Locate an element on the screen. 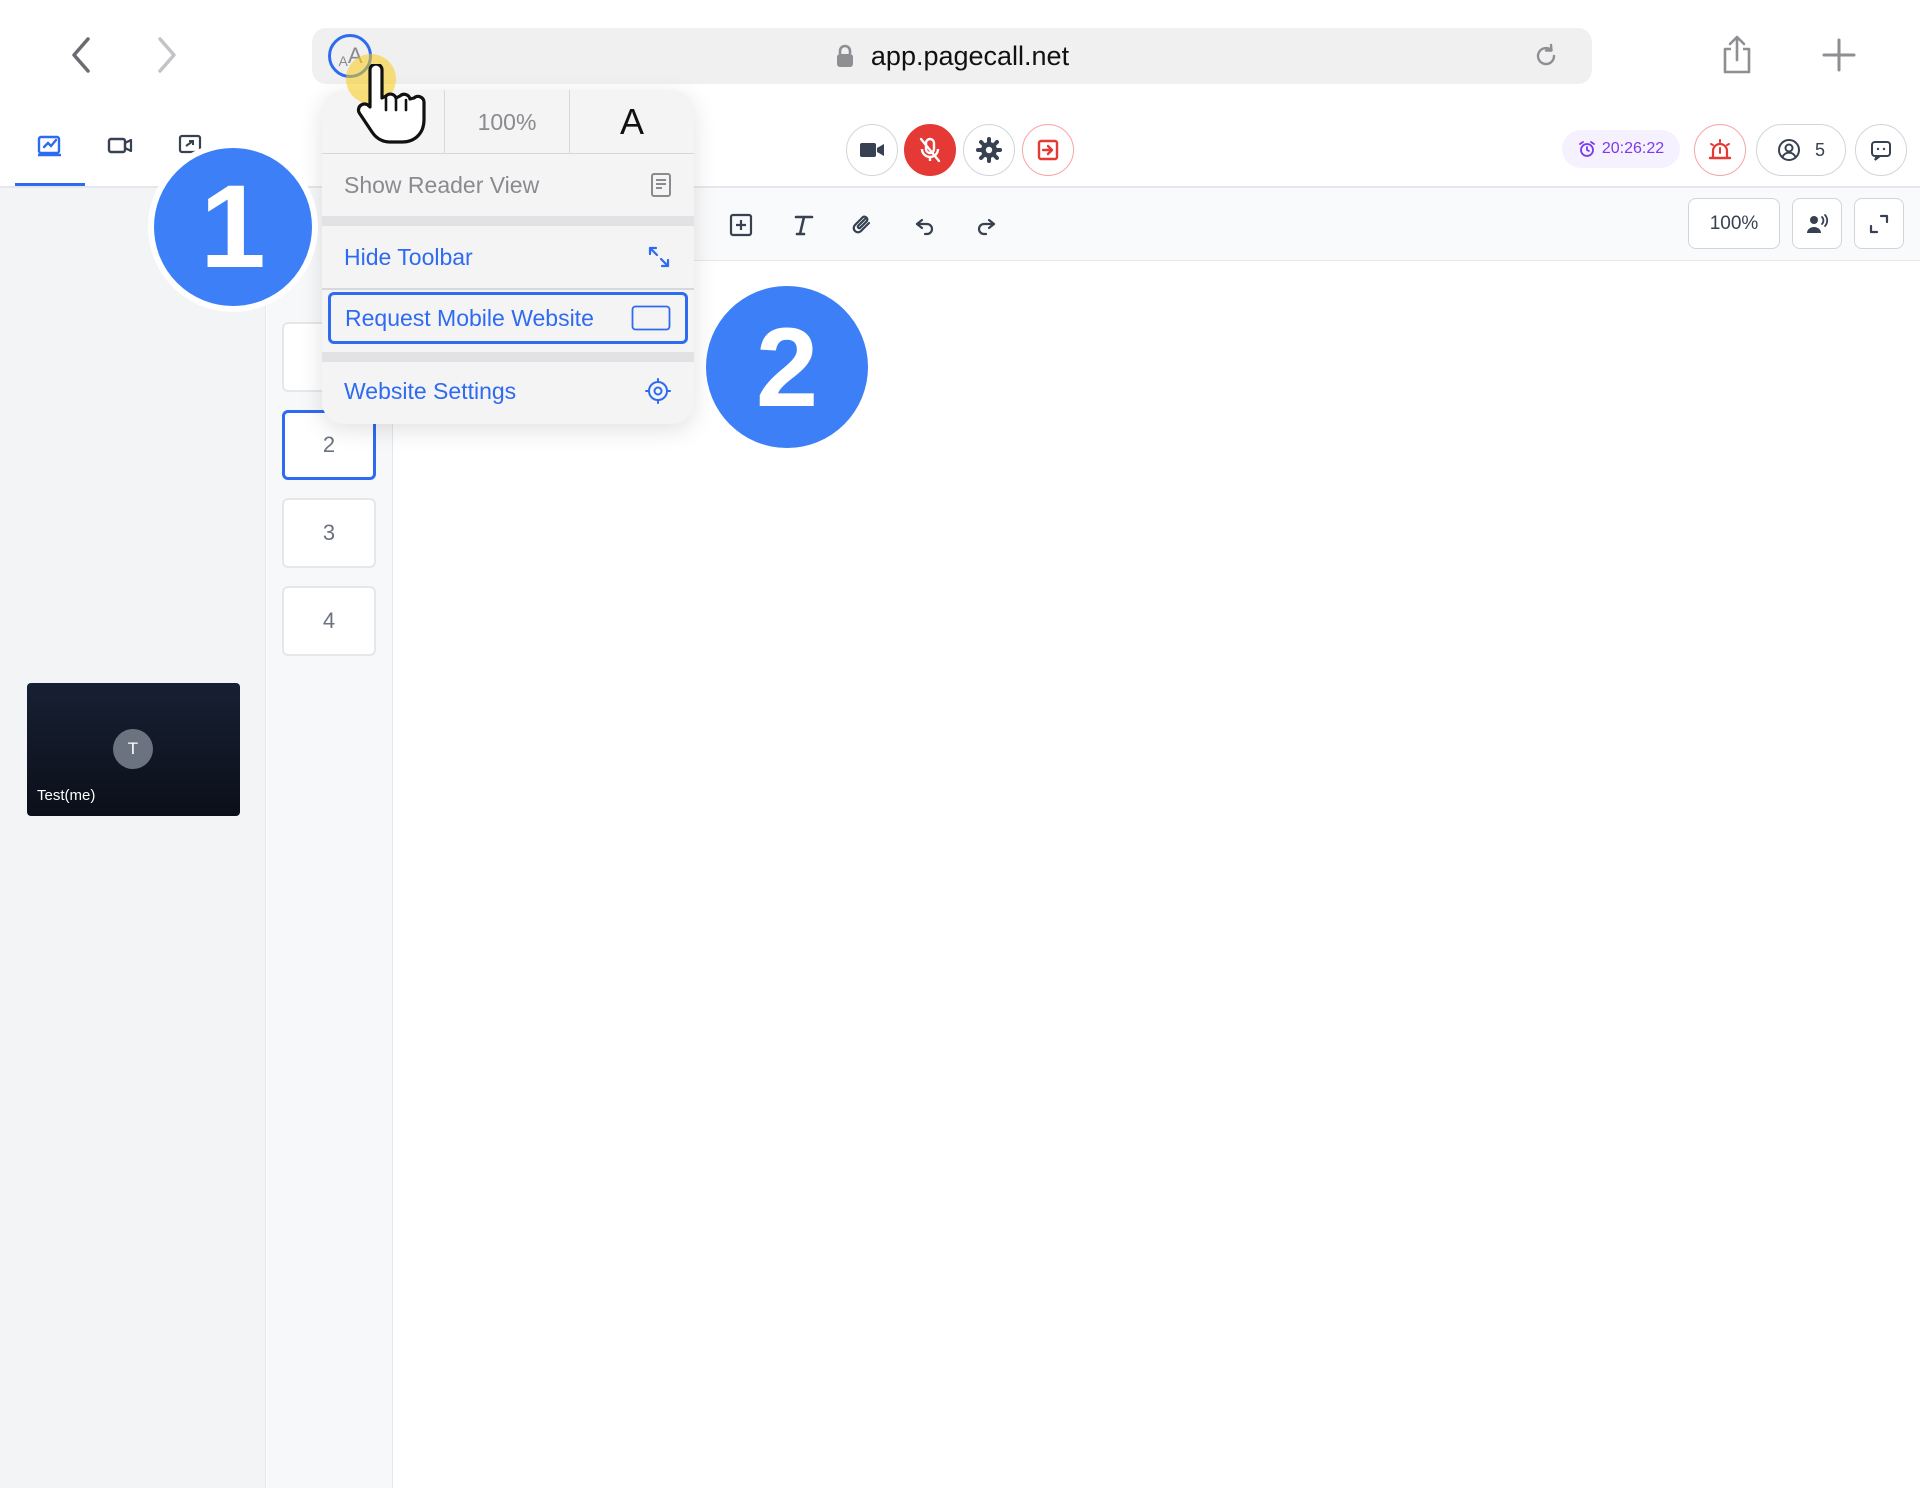  session-timer: 20:26:22 is located at coordinates (1621, 149).